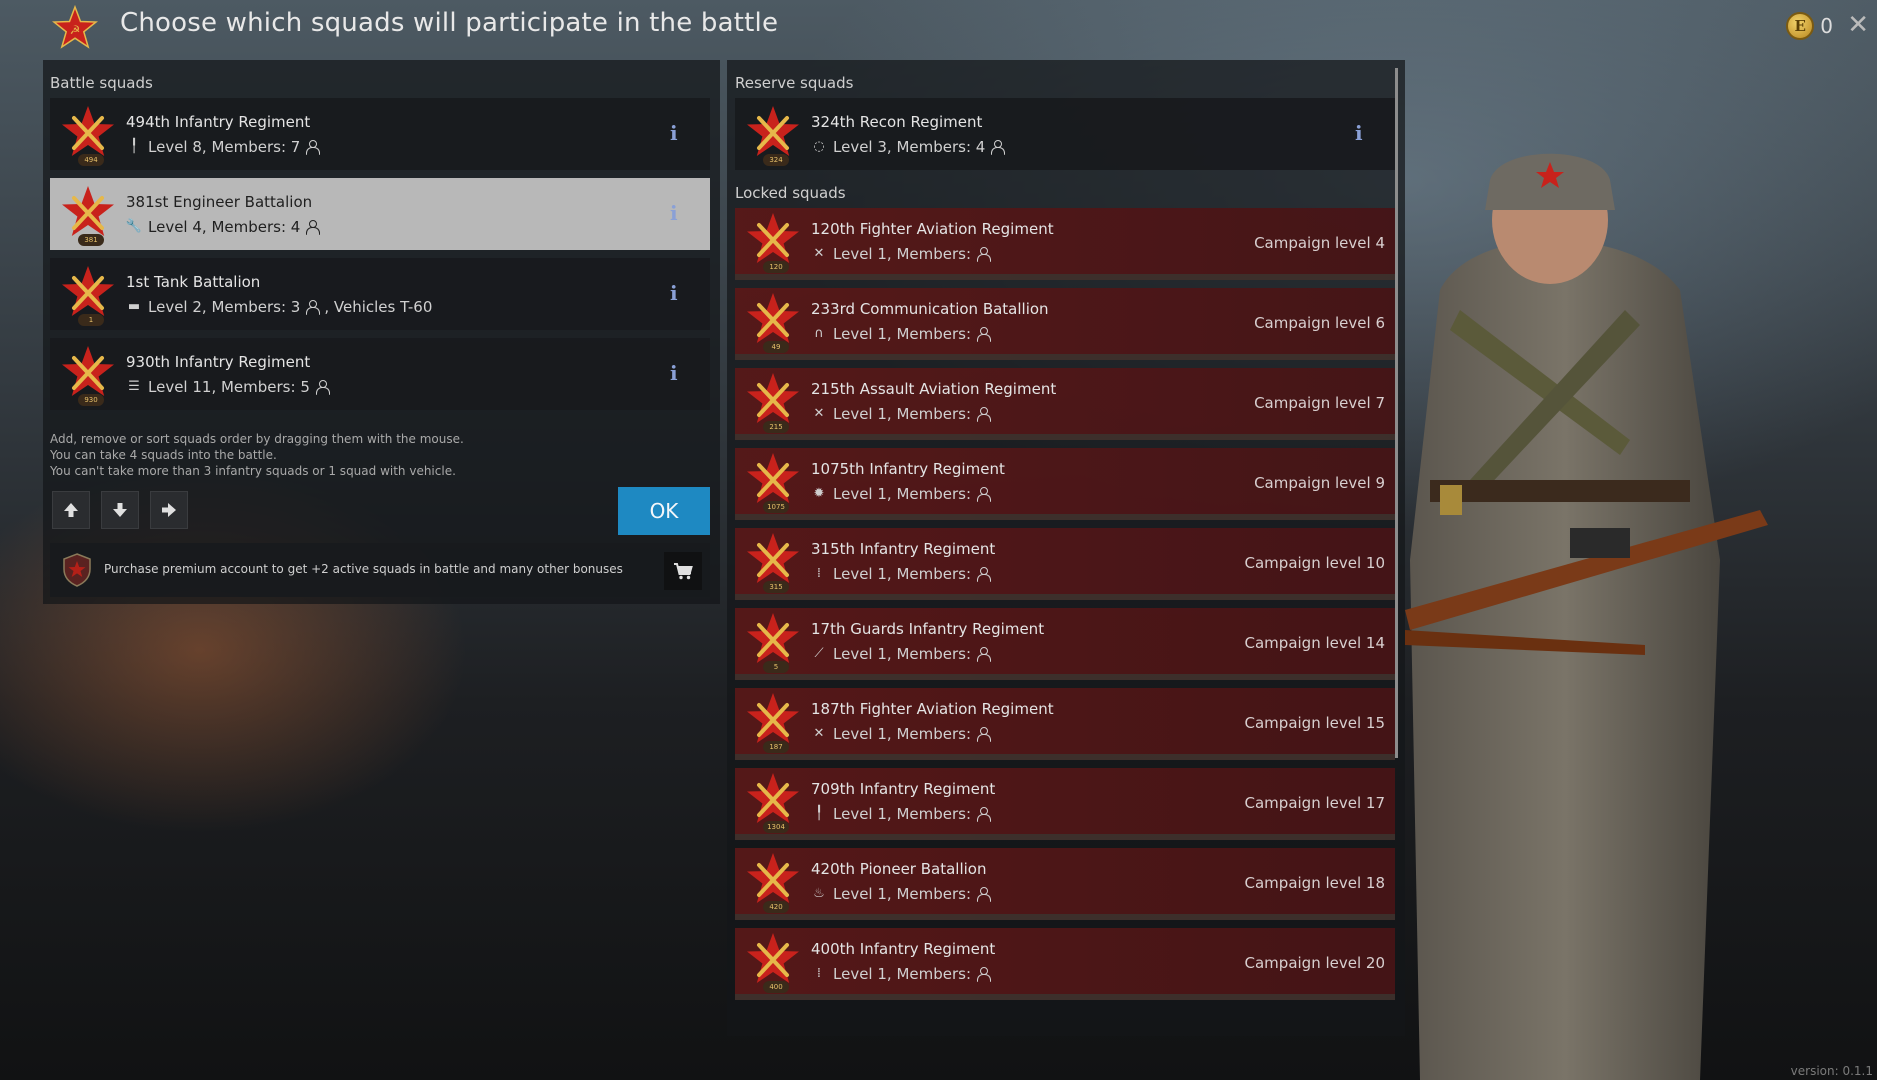 The image size is (1877, 1080). Describe the element at coordinates (88, 374) in the screenshot. I see `squad-emblem-icon: 930` at that location.